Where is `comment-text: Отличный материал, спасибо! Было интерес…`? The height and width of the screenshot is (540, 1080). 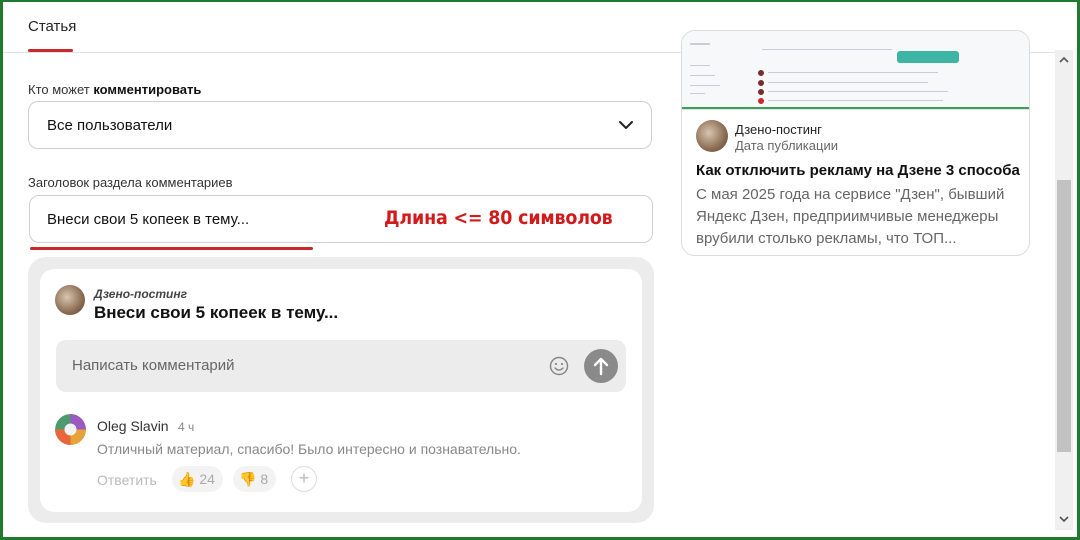
comment-text: Отличный материал, спасибо! Было интерес… is located at coordinates (309, 449).